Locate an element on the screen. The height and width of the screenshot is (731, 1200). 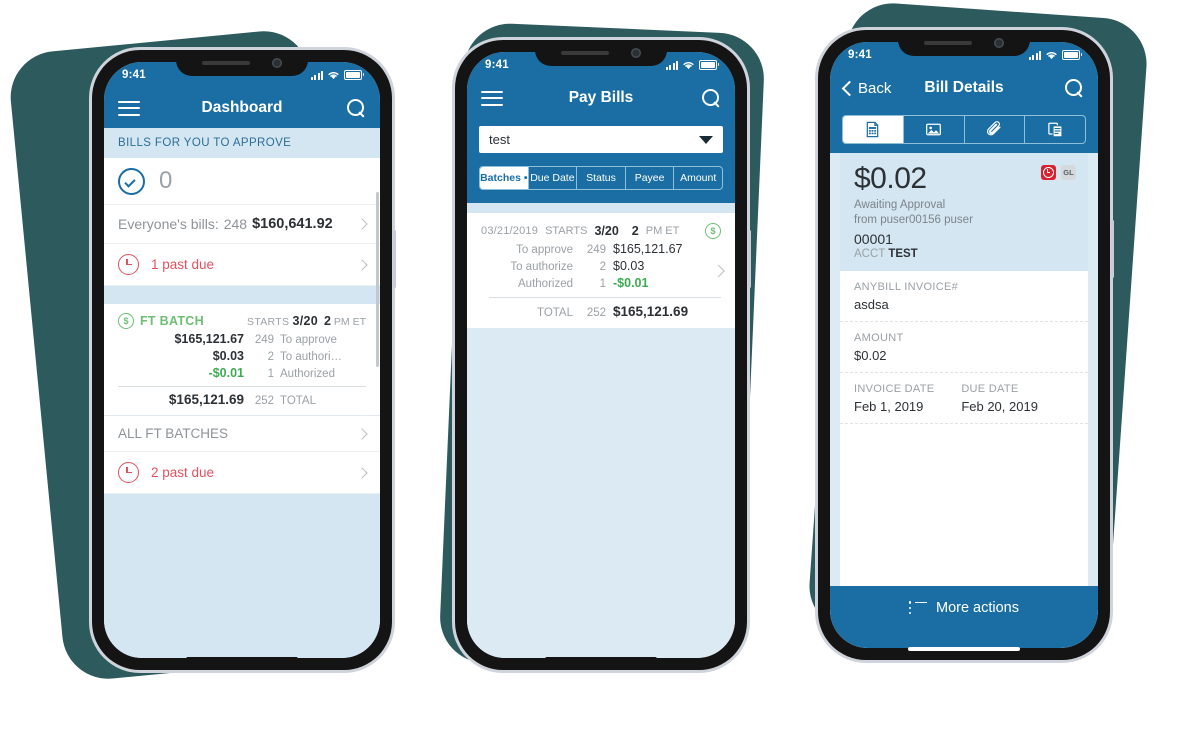
back-label: Back is located at coordinates (875, 88).